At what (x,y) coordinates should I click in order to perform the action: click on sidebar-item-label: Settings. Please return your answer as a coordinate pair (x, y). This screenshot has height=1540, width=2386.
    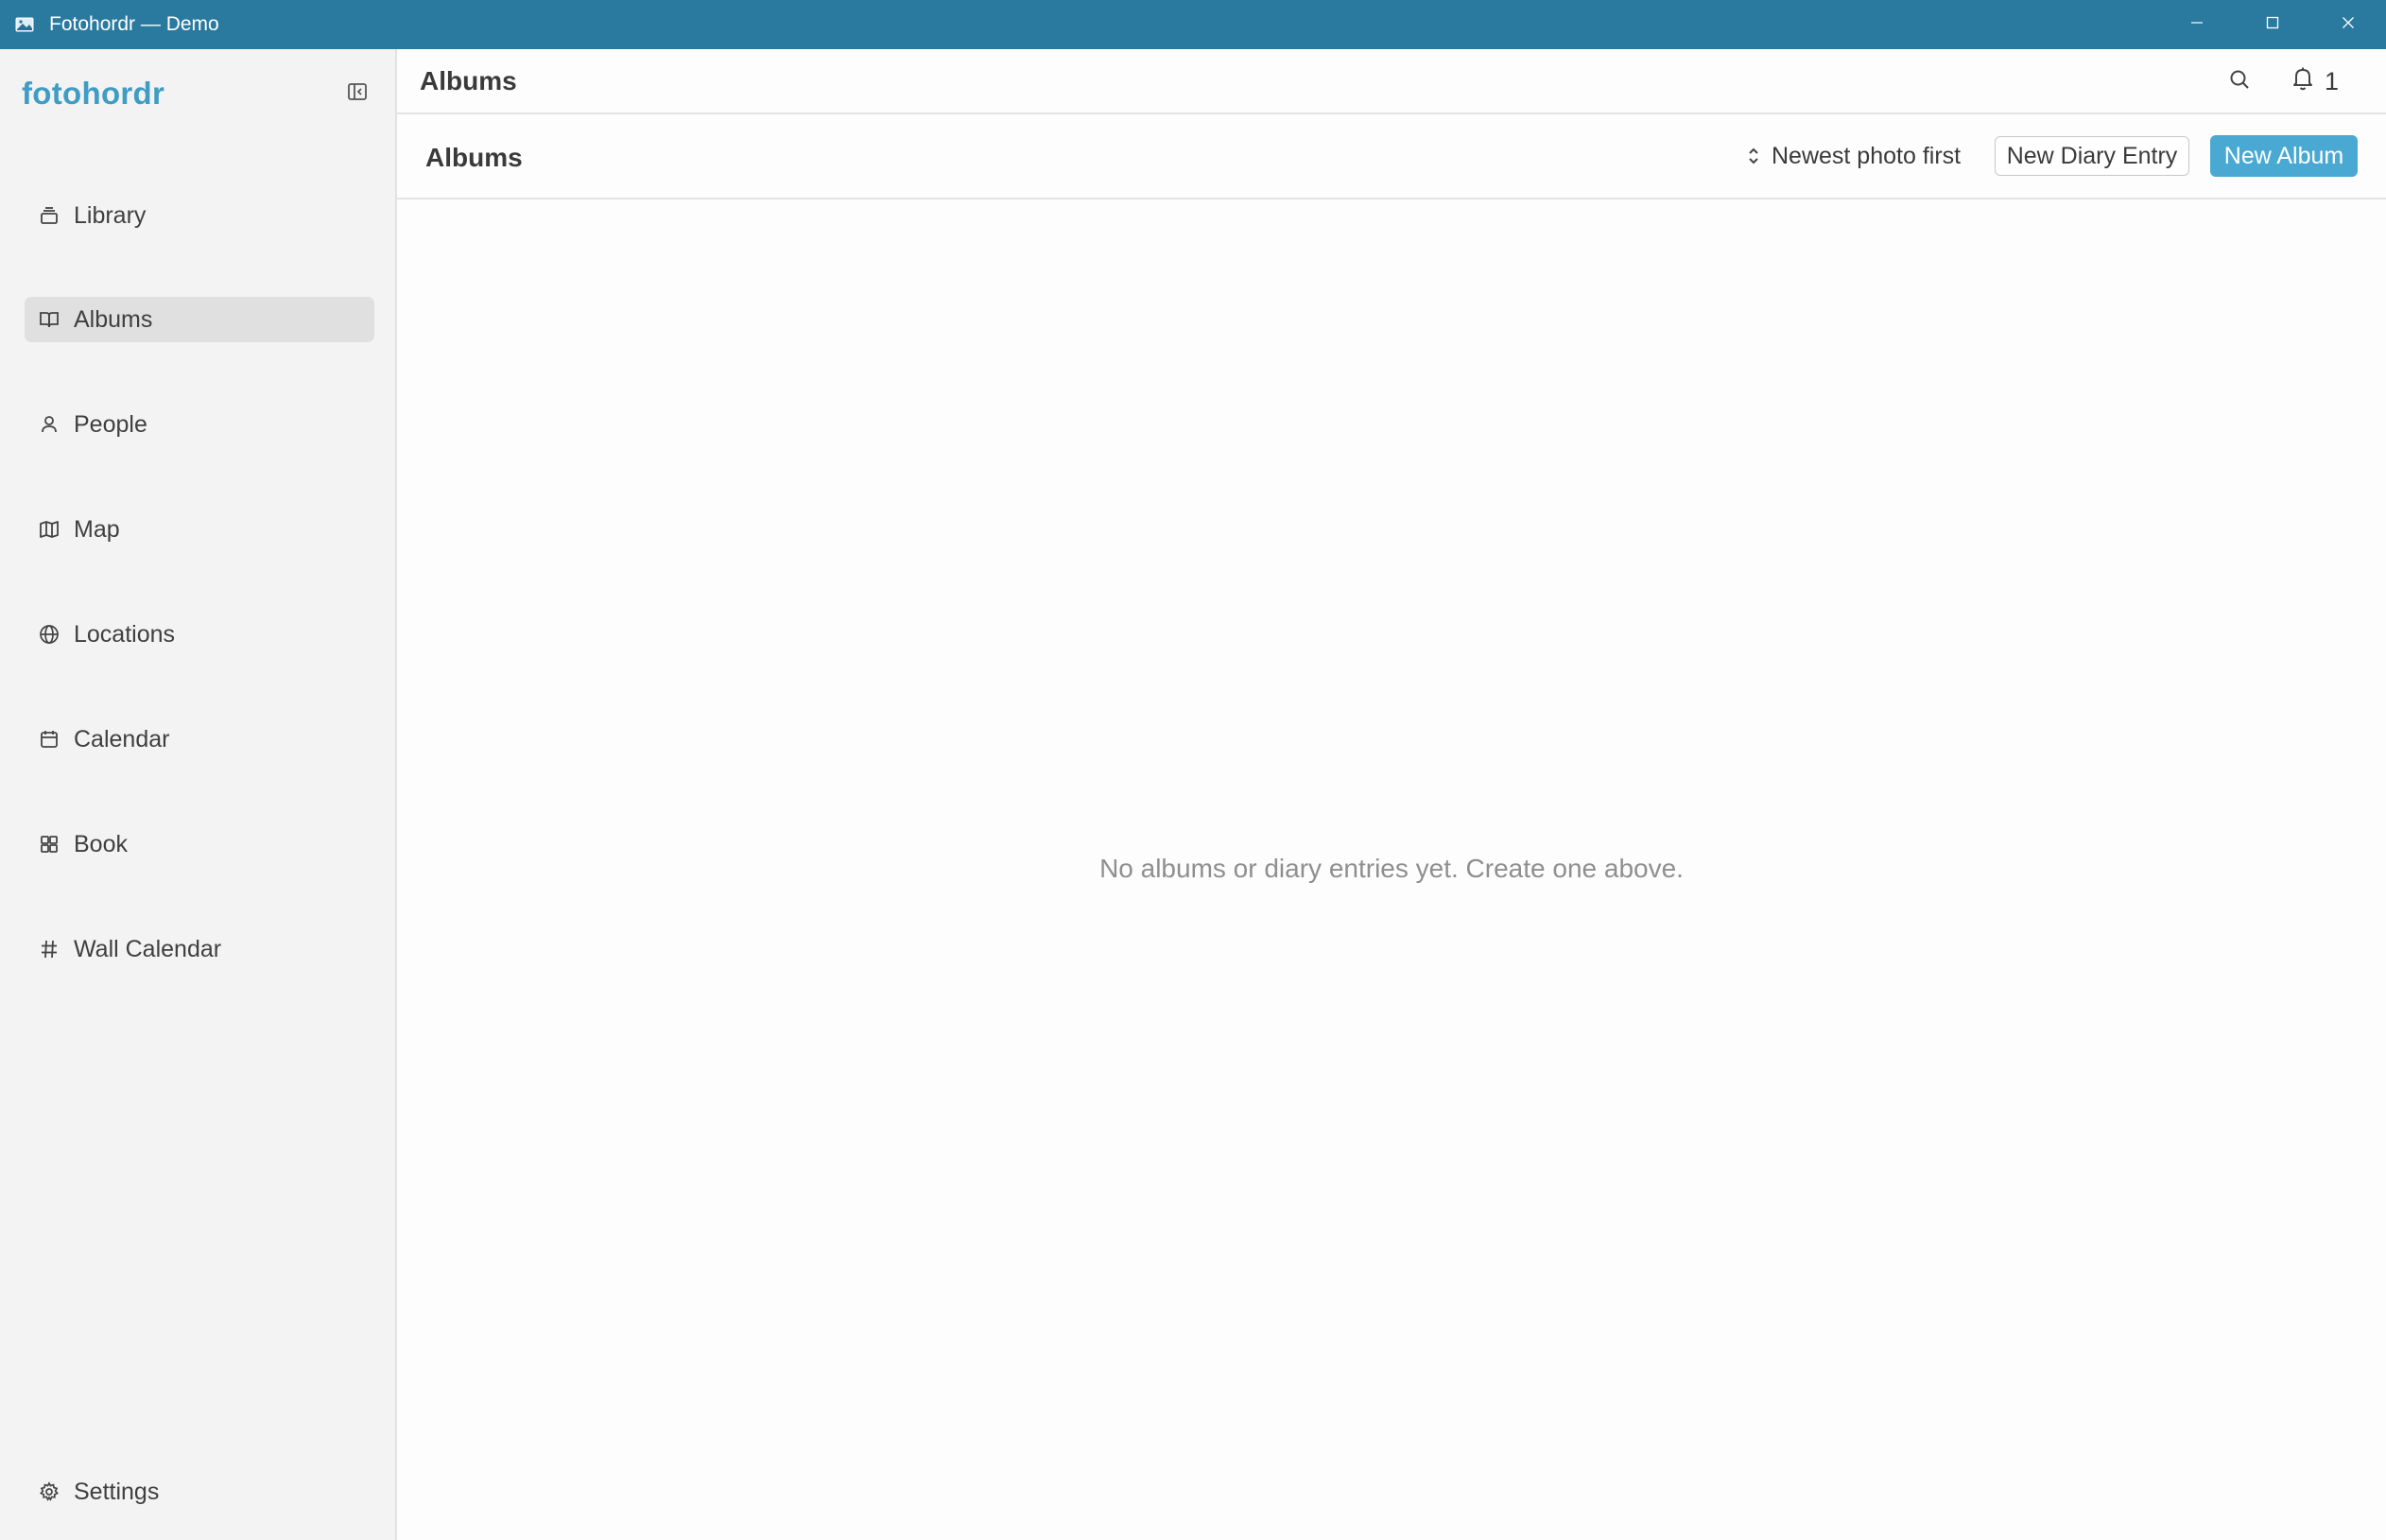
    Looking at the image, I should click on (117, 1491).